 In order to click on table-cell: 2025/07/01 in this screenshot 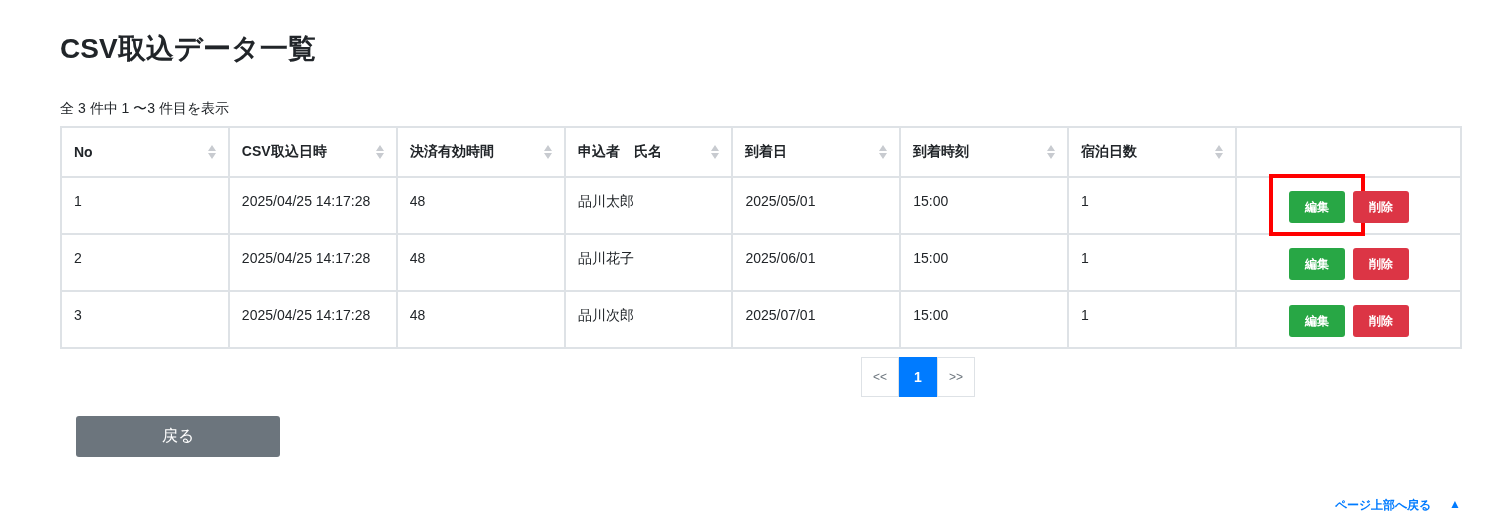, I will do `click(780, 315)`.